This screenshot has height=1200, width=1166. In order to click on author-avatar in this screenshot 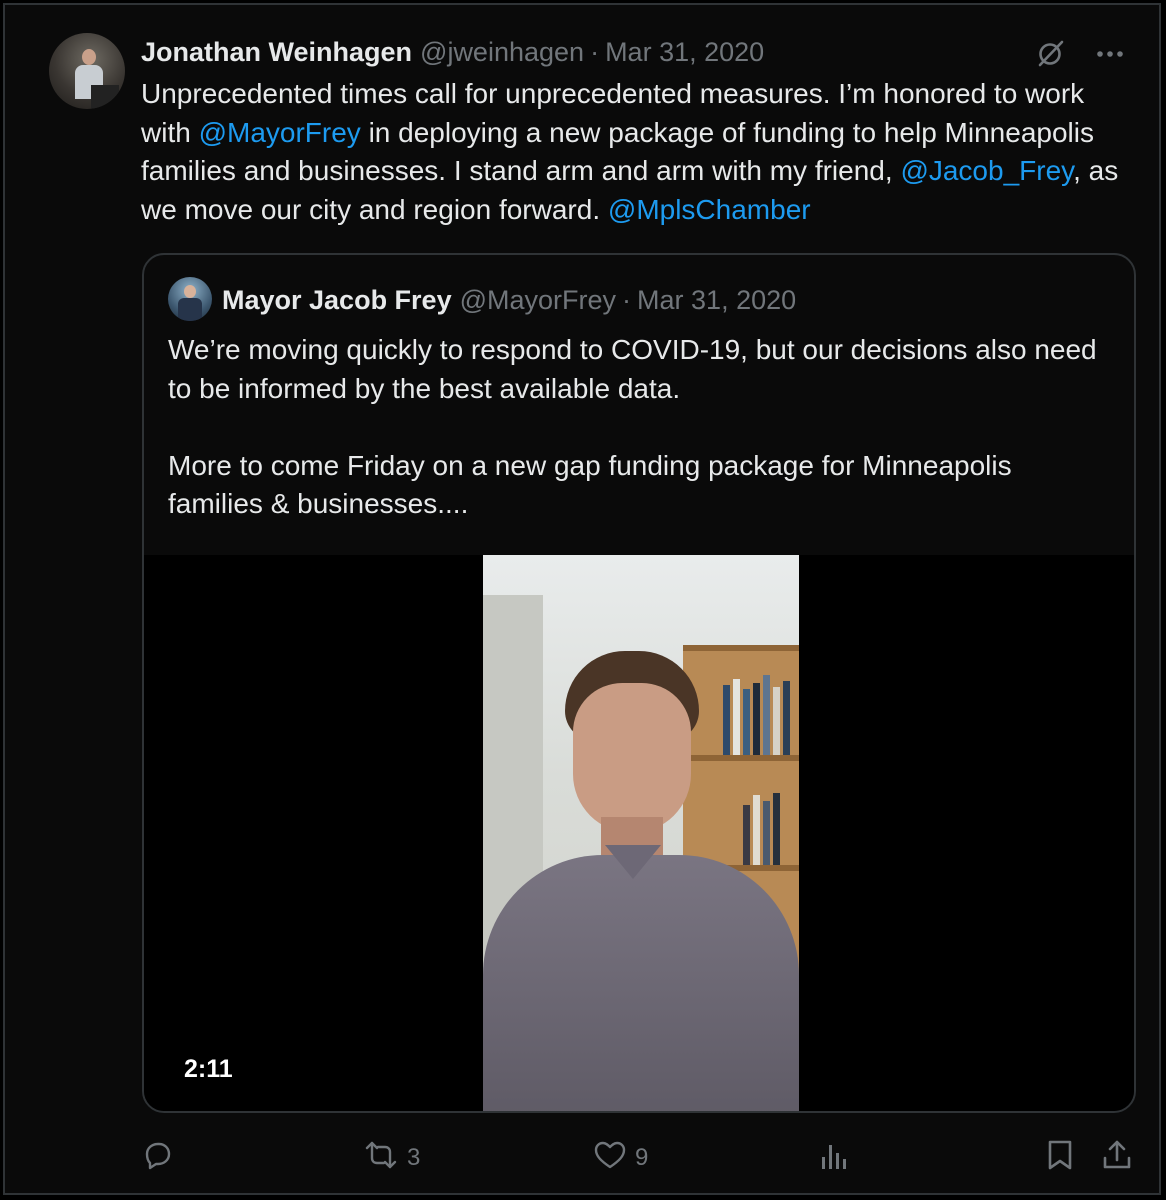, I will do `click(87, 71)`.